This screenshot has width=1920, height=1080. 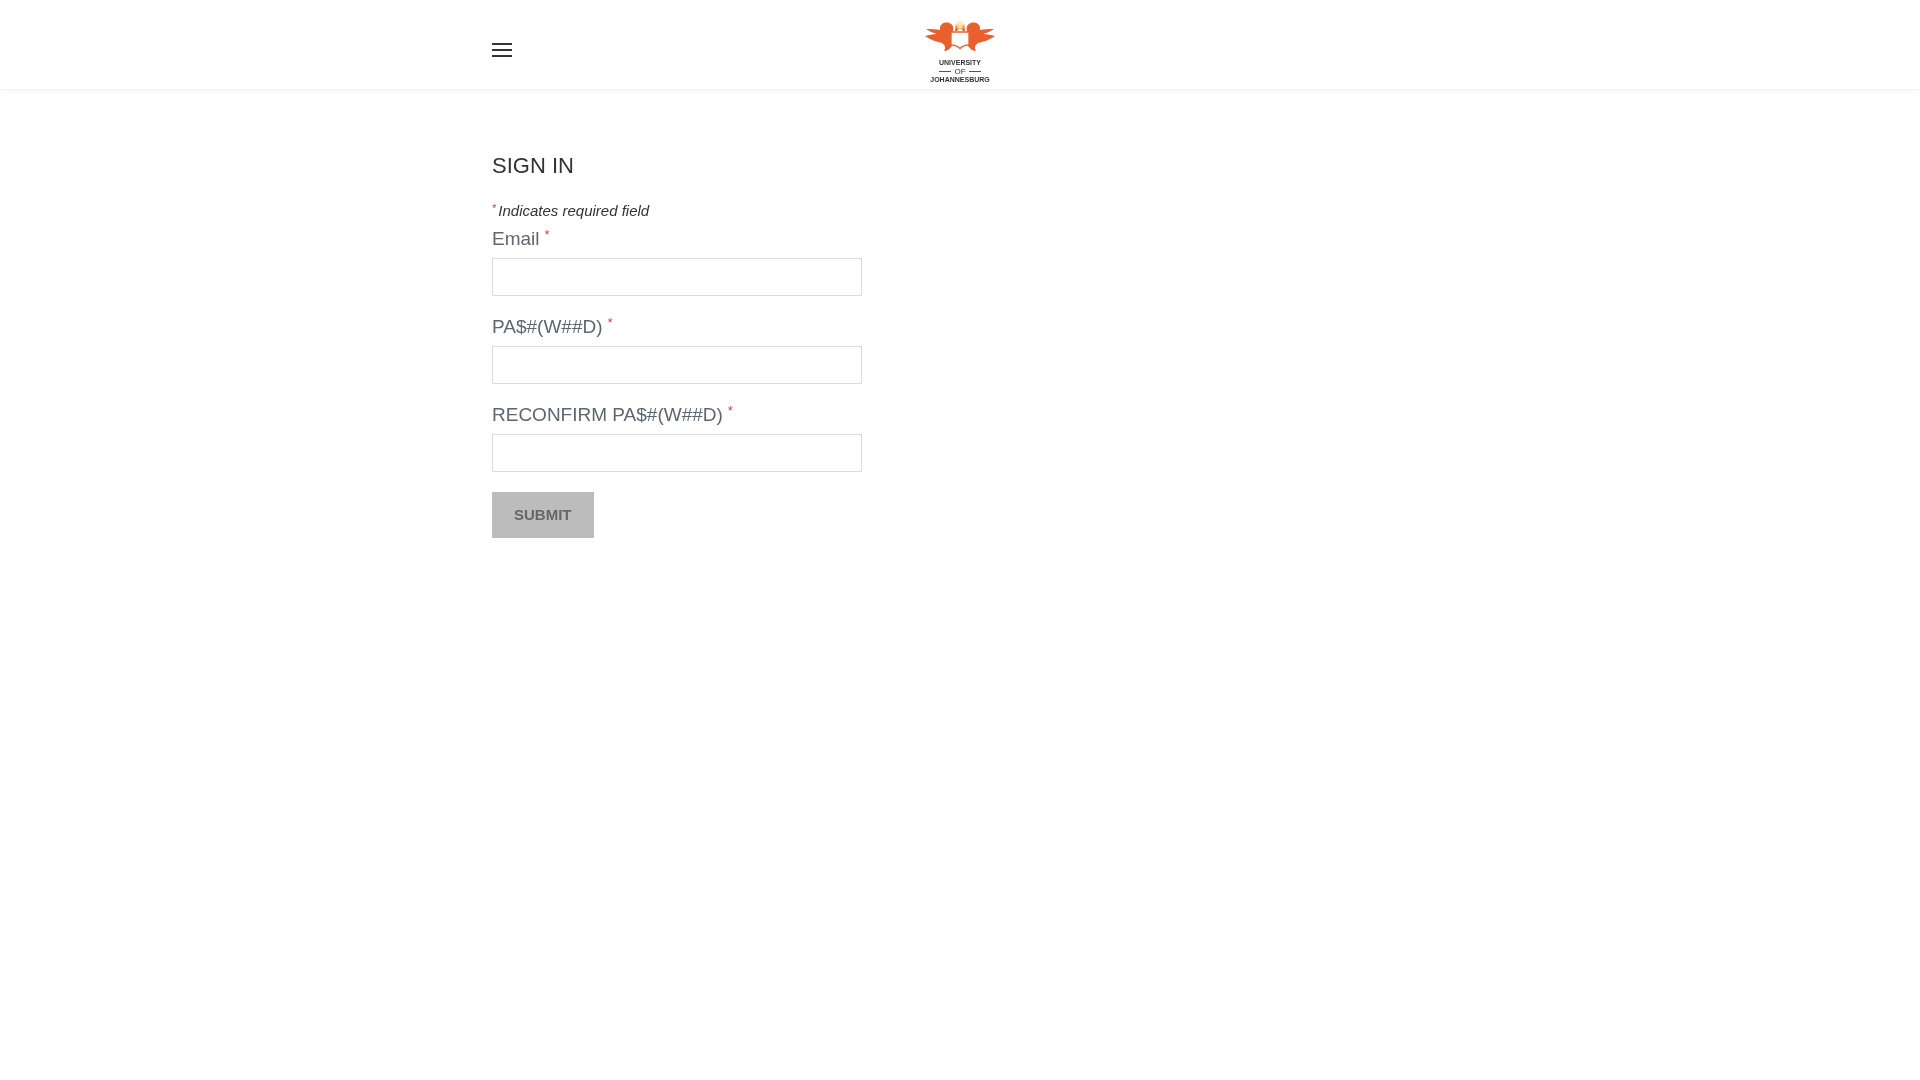 I want to click on required-note: Indicates required field, so click(x=574, y=211).